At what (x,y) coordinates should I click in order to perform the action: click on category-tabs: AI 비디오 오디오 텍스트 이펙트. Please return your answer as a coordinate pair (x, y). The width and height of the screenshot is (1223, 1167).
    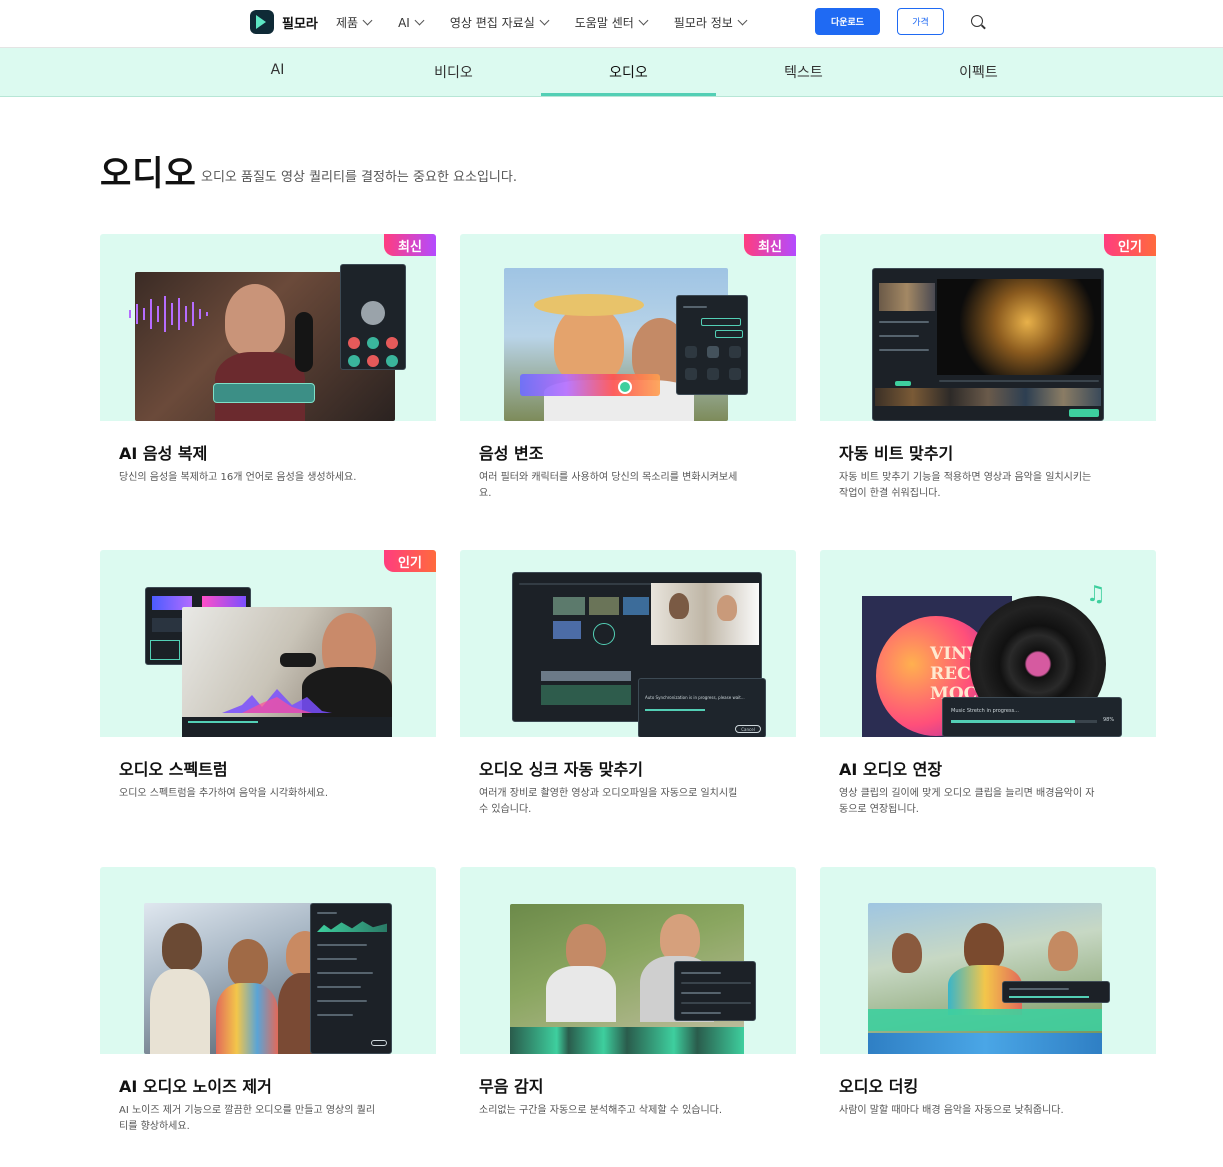
    Looking at the image, I should click on (611, 72).